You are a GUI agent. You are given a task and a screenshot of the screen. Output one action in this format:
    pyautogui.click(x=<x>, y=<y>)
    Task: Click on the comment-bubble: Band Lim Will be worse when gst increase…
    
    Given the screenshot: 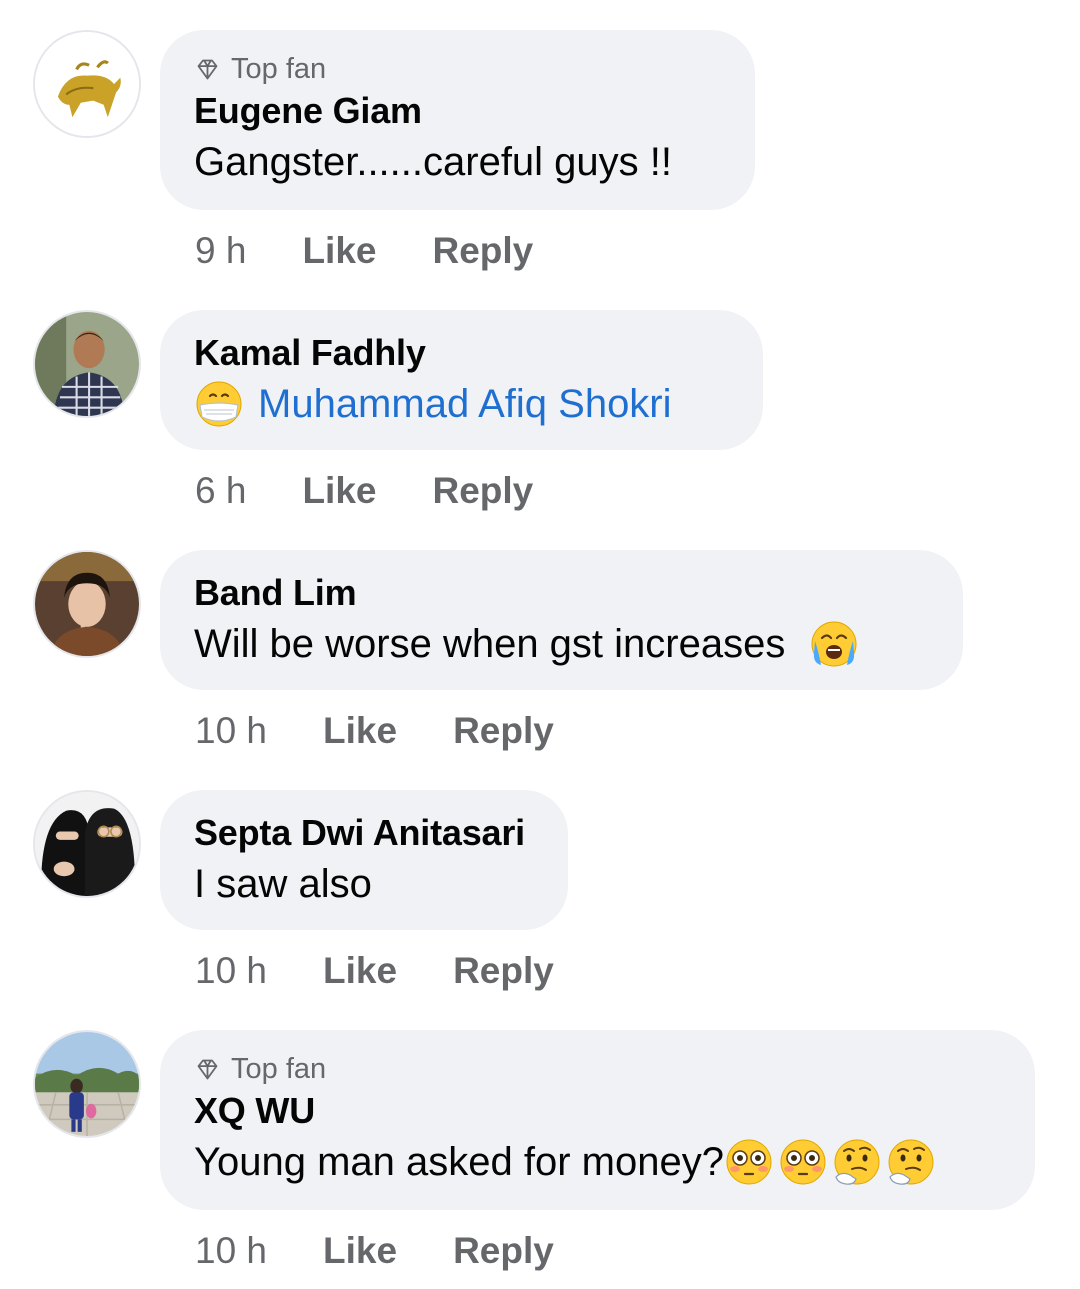 What is the action you would take?
    pyautogui.click(x=561, y=620)
    